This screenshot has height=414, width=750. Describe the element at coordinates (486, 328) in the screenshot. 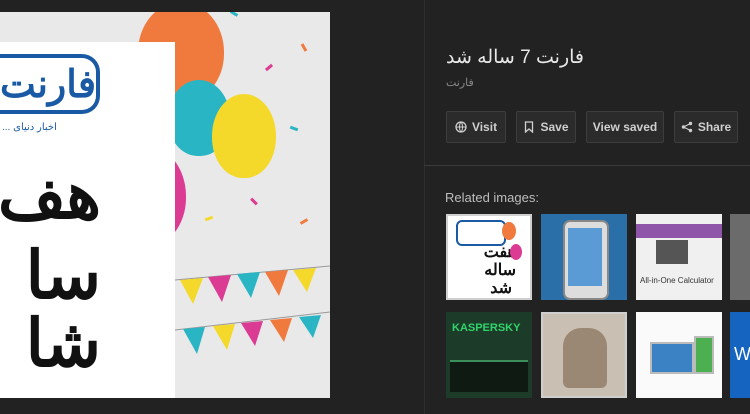

I see `kaspersky-caption: KASPERSKY` at that location.